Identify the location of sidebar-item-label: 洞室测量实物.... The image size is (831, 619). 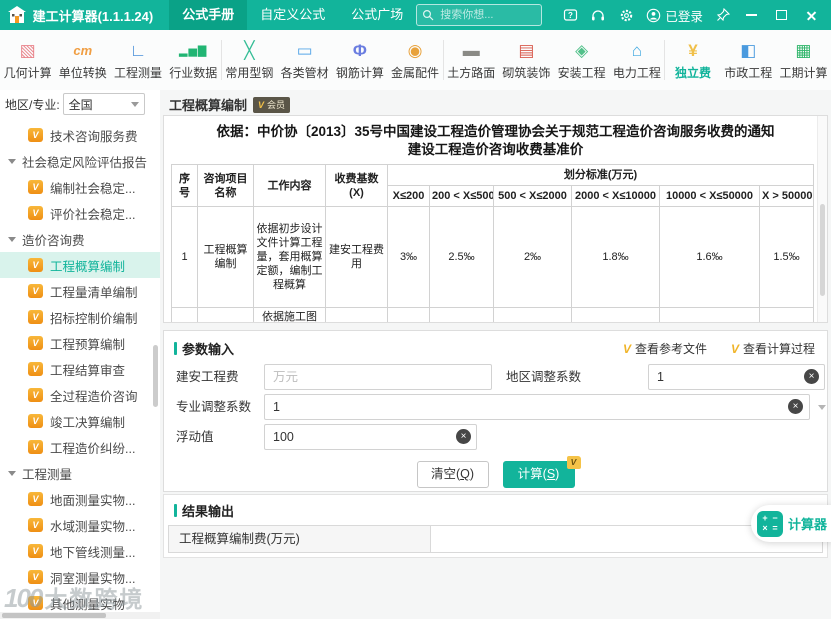
(93, 578).